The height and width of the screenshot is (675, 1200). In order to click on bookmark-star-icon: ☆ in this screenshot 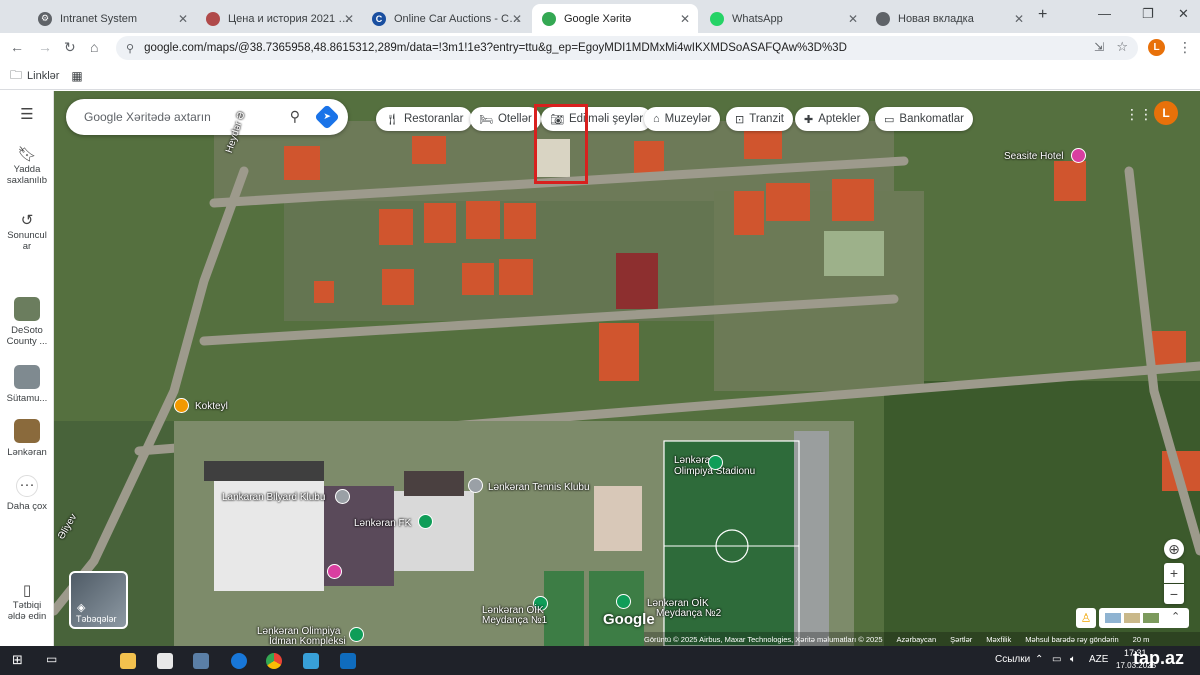, I will do `click(1122, 47)`.